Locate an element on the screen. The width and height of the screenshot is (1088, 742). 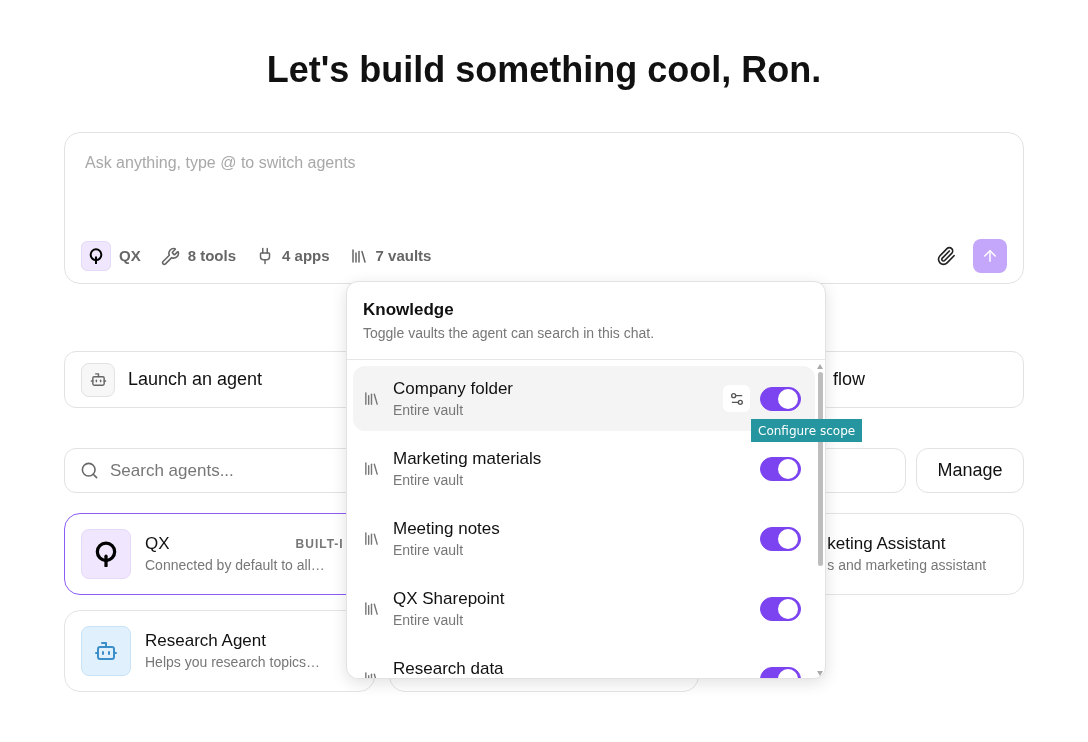
composer-chip: 8 tools is located at coordinates (198, 256).